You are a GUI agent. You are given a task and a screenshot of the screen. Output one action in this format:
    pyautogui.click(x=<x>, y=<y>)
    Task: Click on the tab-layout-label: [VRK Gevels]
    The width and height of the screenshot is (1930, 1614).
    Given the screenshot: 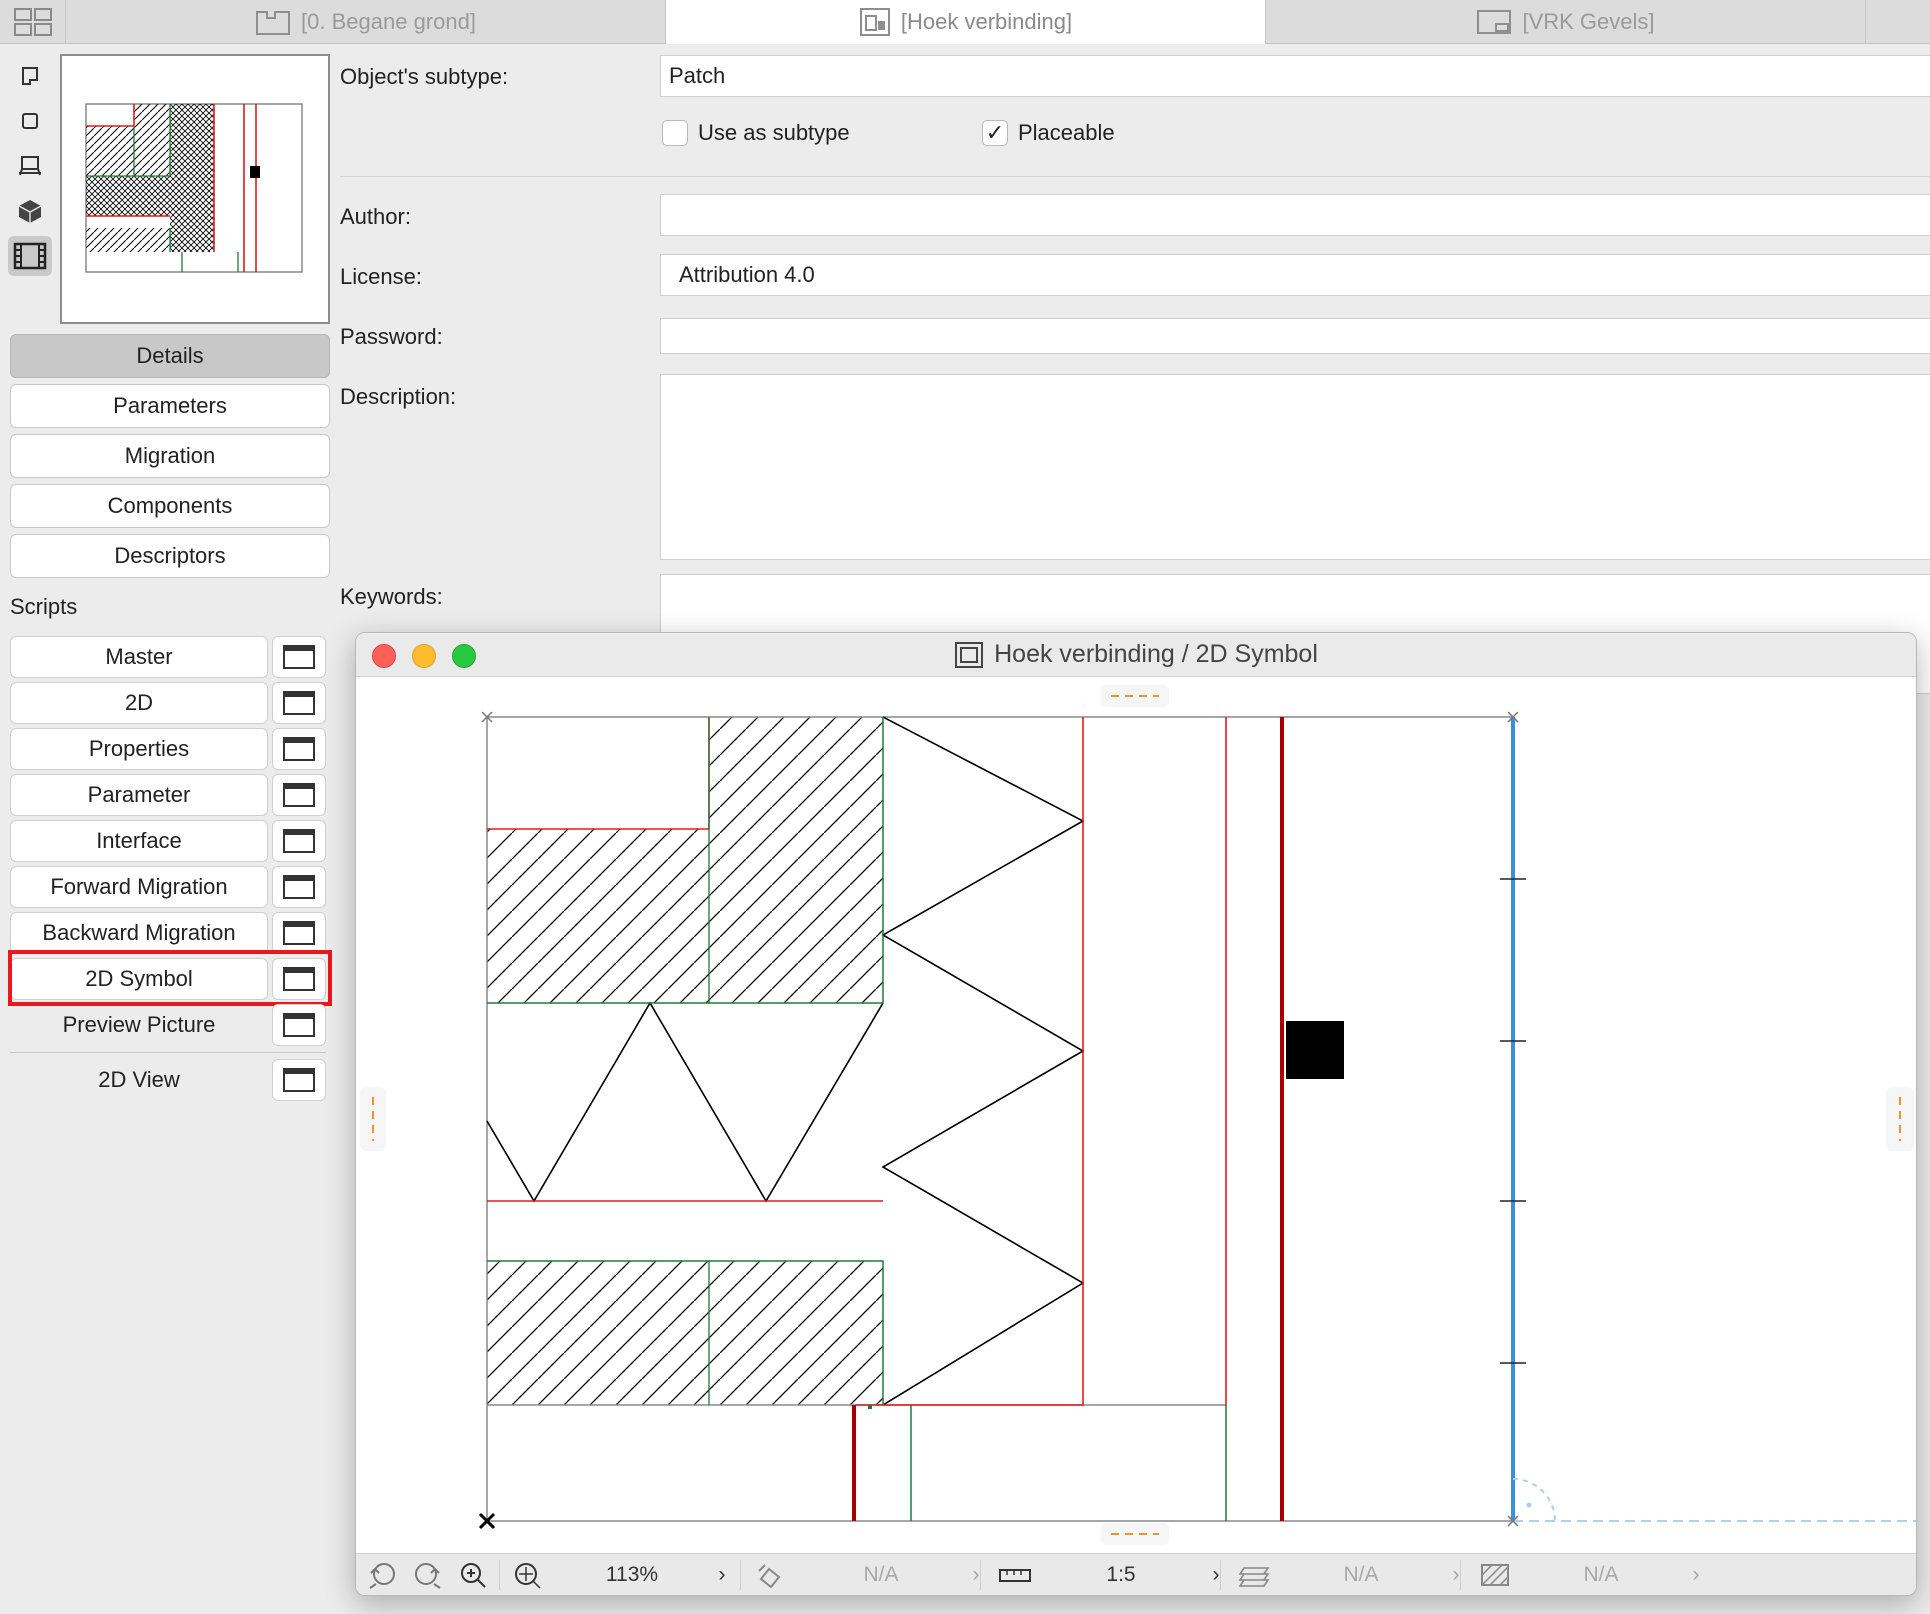 What is the action you would take?
    pyautogui.click(x=1588, y=21)
    